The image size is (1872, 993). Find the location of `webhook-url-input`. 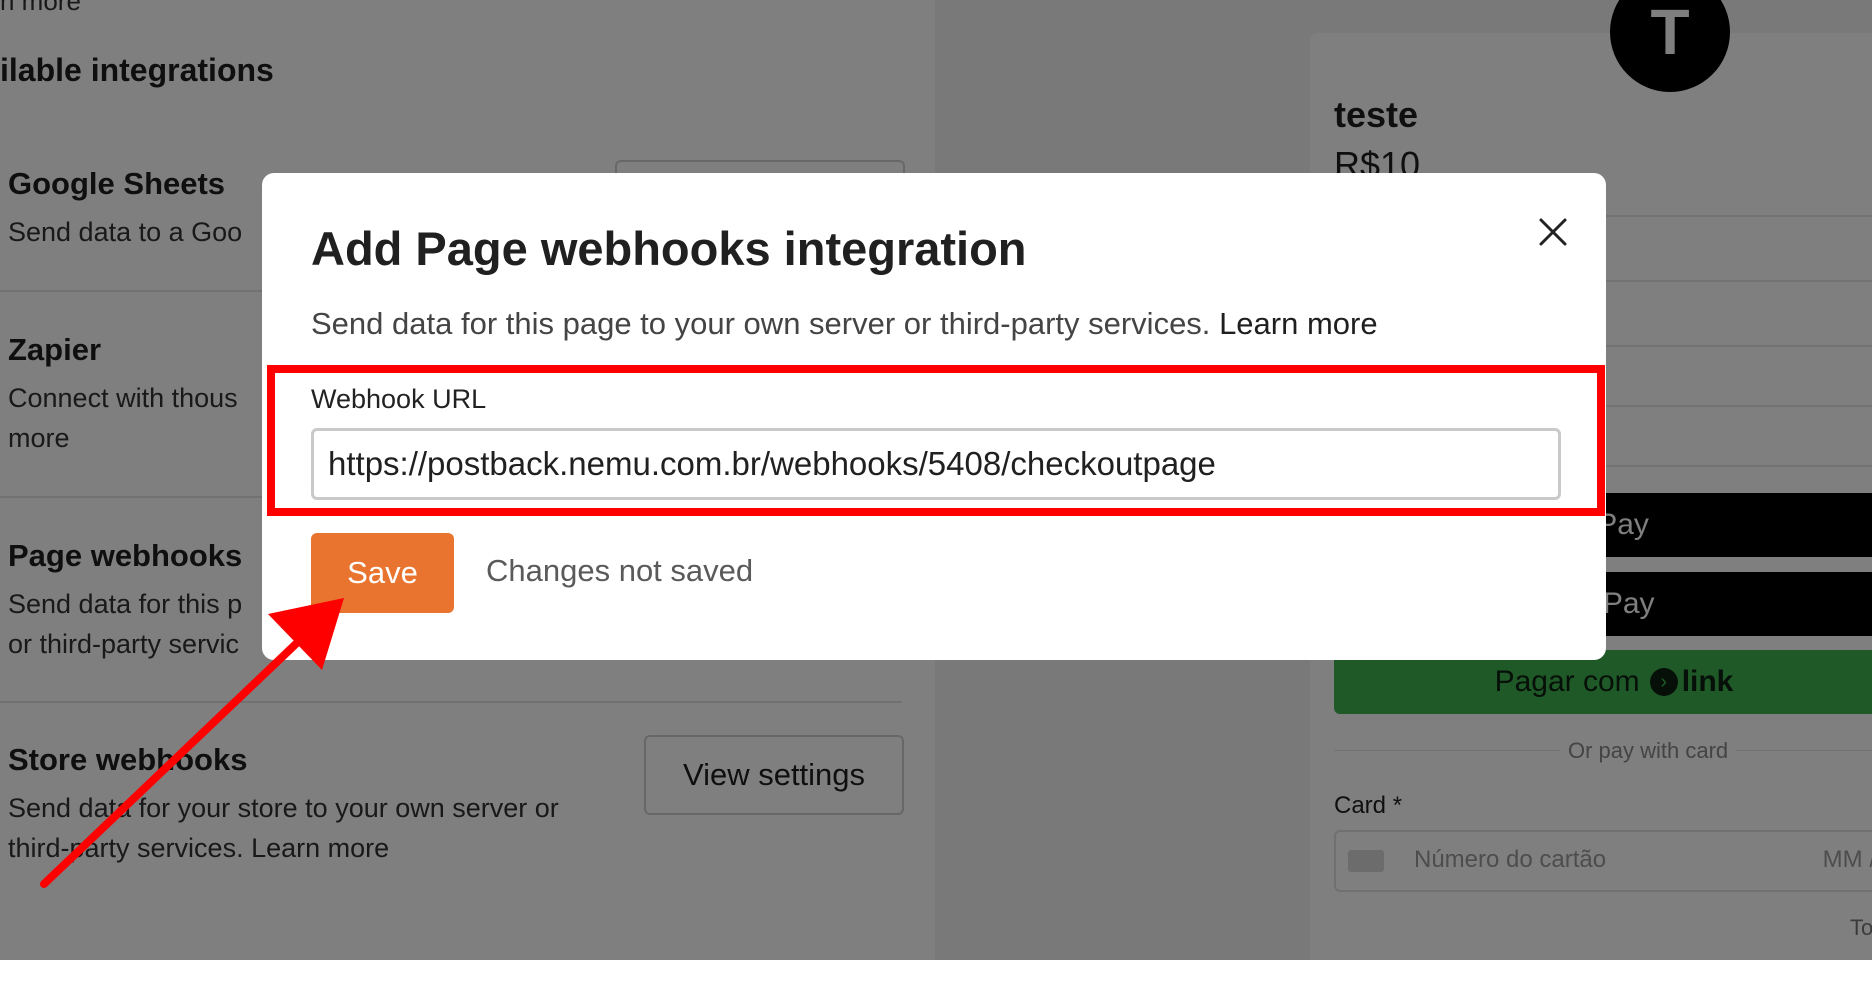

webhook-url-input is located at coordinates (936, 464).